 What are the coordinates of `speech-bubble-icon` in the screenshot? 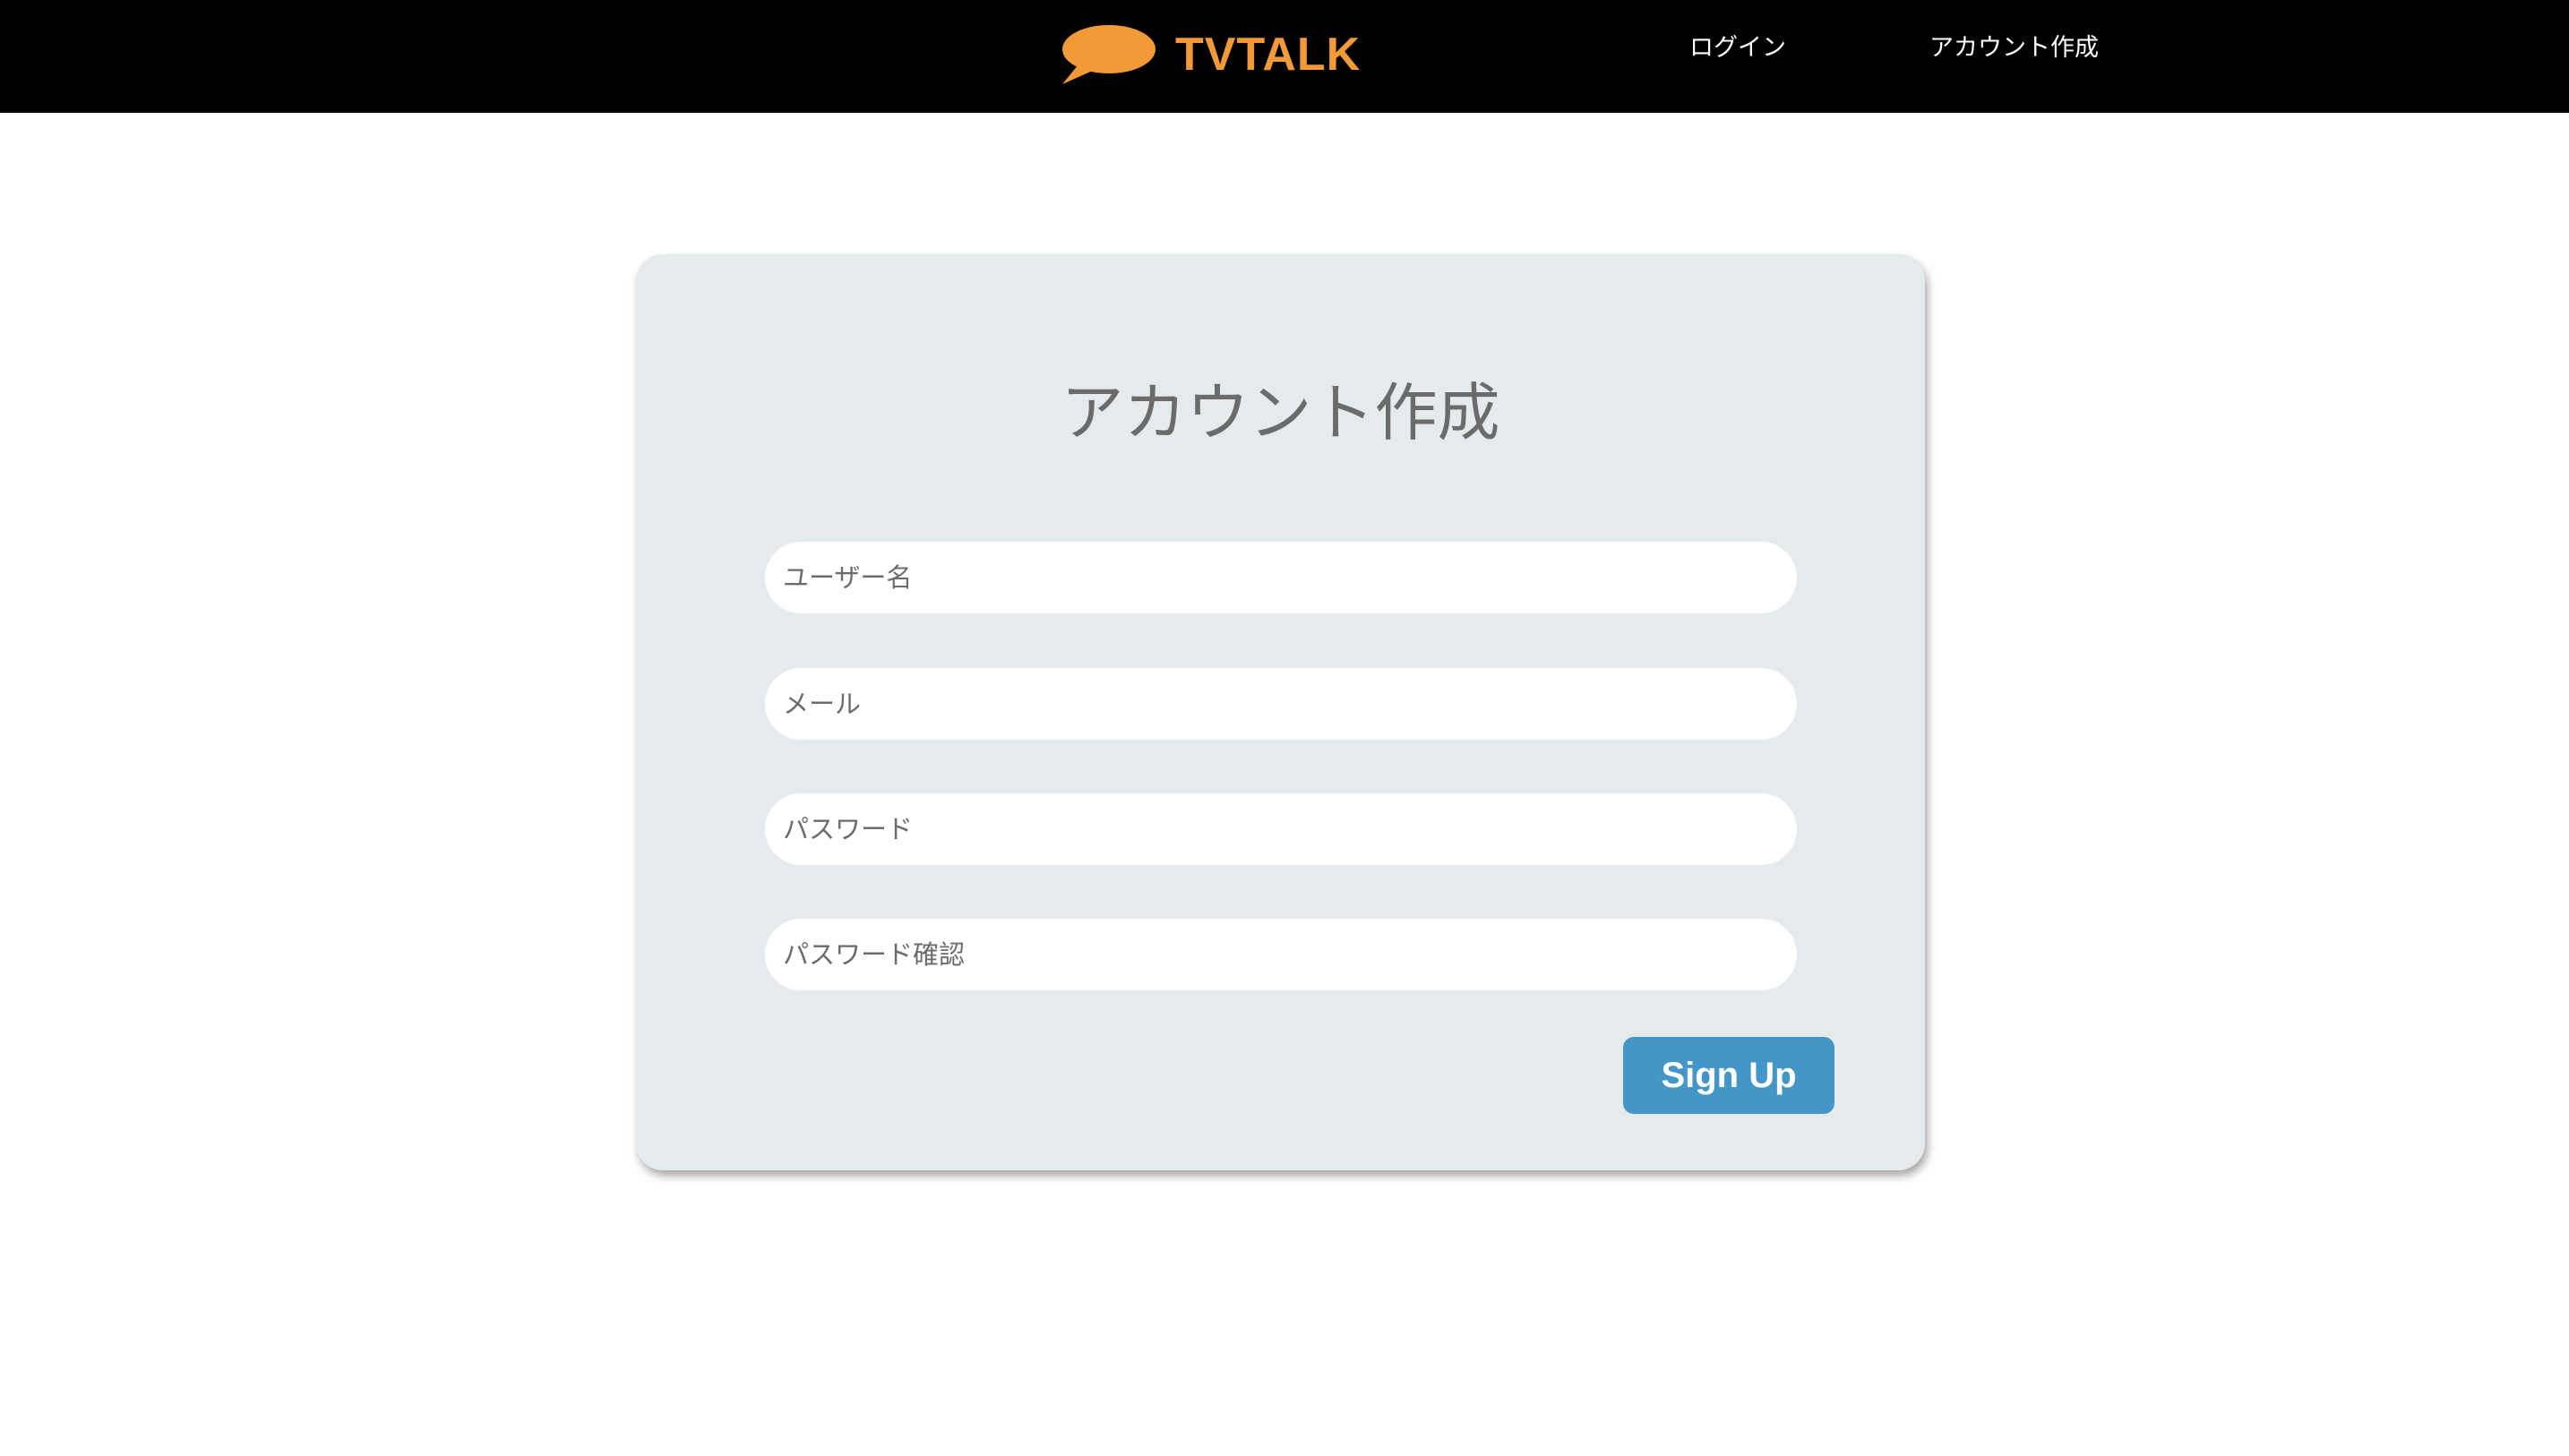 It's located at (1109, 54).